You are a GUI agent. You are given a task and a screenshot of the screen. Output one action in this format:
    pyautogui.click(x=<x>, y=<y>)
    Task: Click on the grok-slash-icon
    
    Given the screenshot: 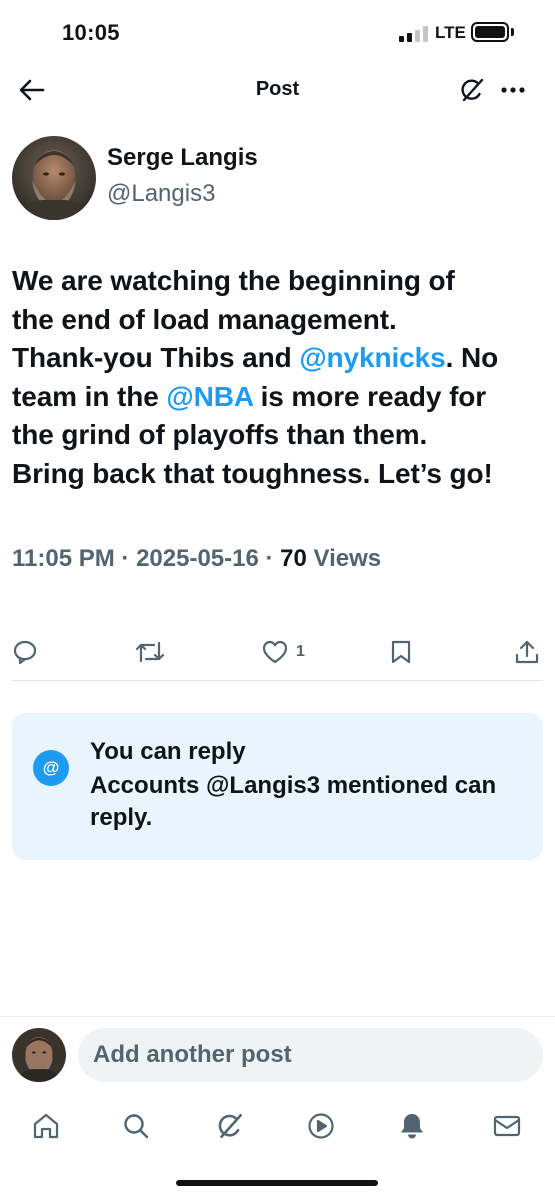 What is the action you would take?
    pyautogui.click(x=472, y=90)
    